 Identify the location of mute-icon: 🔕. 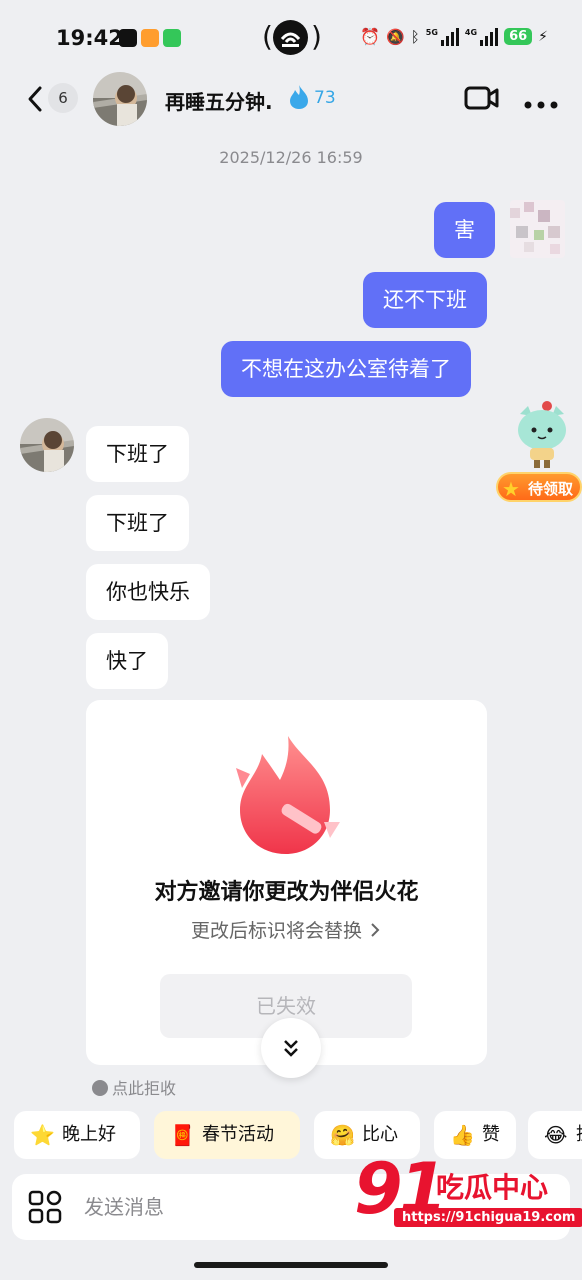
(395, 36).